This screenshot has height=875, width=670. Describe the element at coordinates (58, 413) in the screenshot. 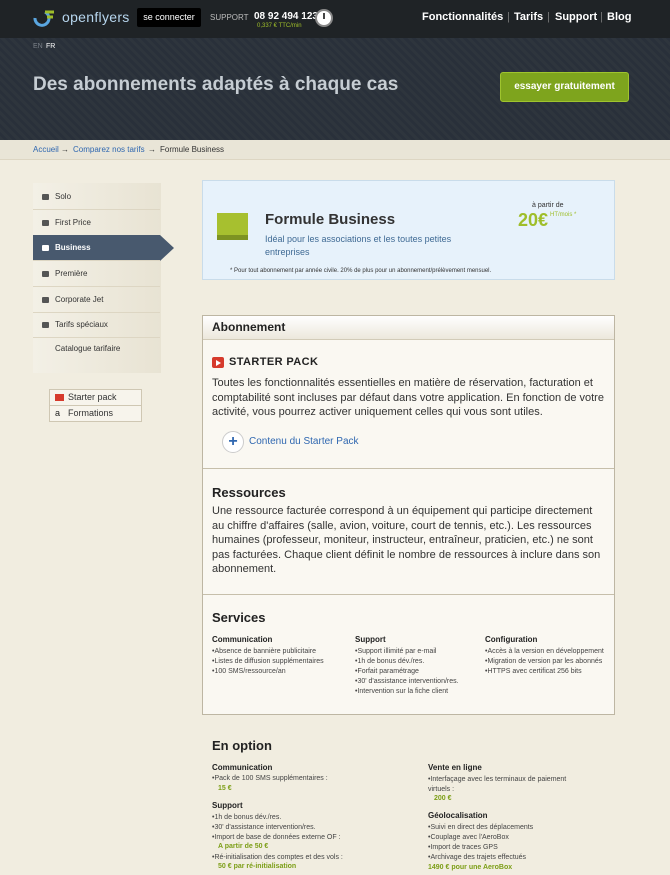

I see `formations-icon: a` at that location.